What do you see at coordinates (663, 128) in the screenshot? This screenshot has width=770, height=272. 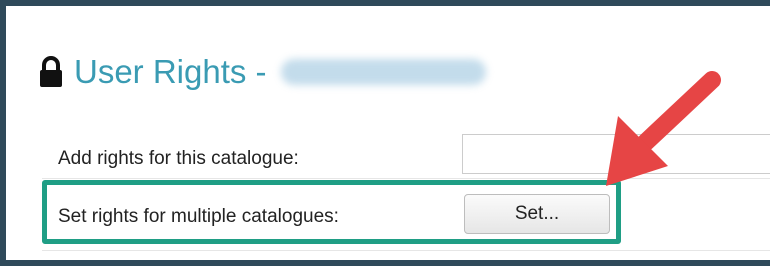 I see `pointer-arrow-annotation` at bounding box center [663, 128].